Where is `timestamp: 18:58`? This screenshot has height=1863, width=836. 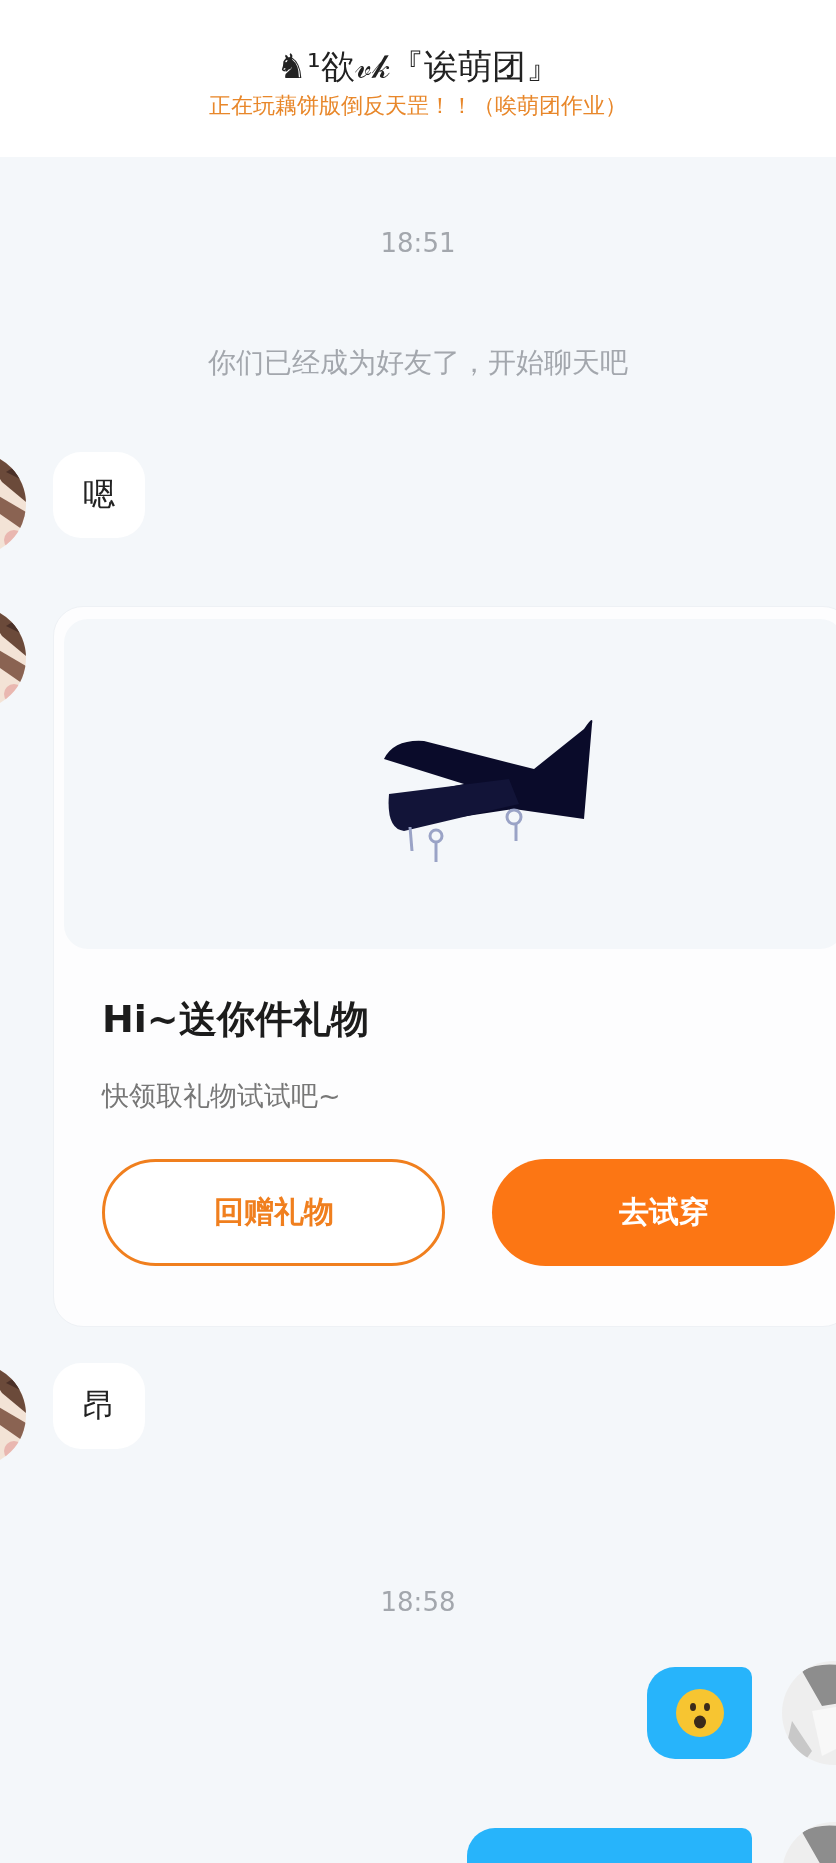
timestamp: 18:58 is located at coordinates (418, 1602).